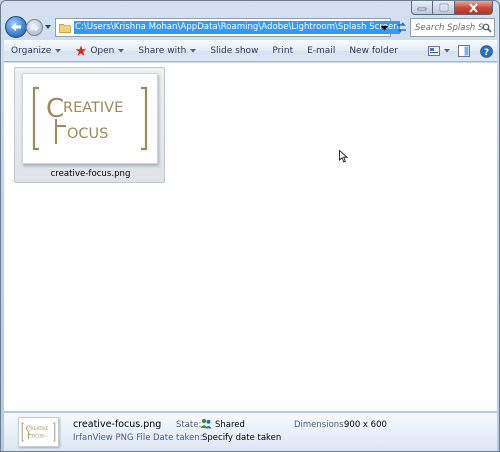 The image size is (500, 452). I want to click on forward-button, so click(34, 27).